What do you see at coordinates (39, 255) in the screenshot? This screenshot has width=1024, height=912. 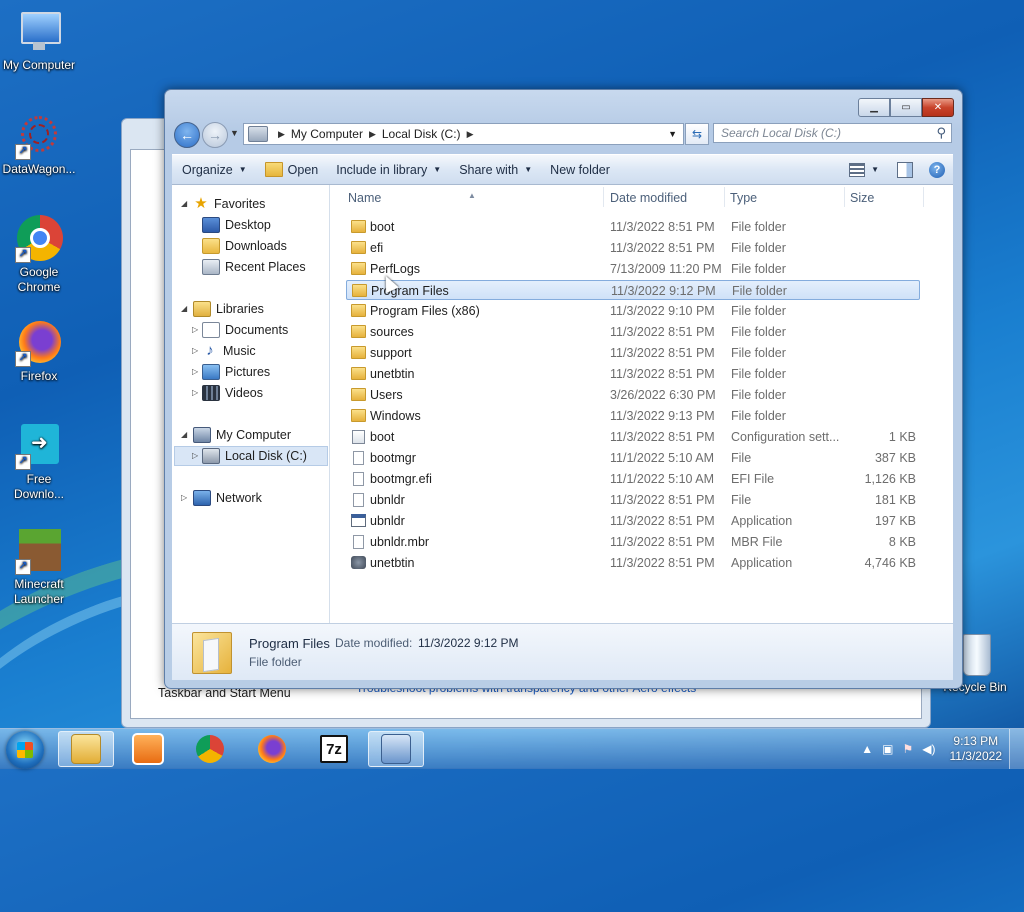 I see `desktop-icon-google-chrome: ↗ Google Chrome` at bounding box center [39, 255].